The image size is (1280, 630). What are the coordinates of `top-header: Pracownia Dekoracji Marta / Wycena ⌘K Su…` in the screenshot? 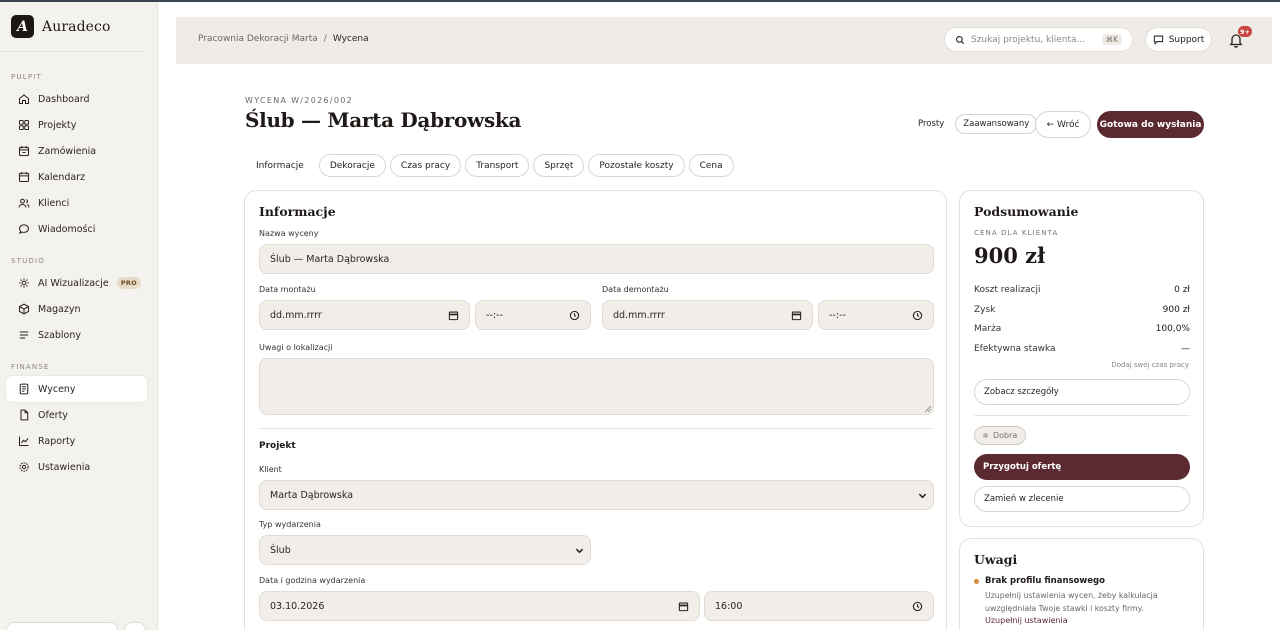 It's located at (724, 40).